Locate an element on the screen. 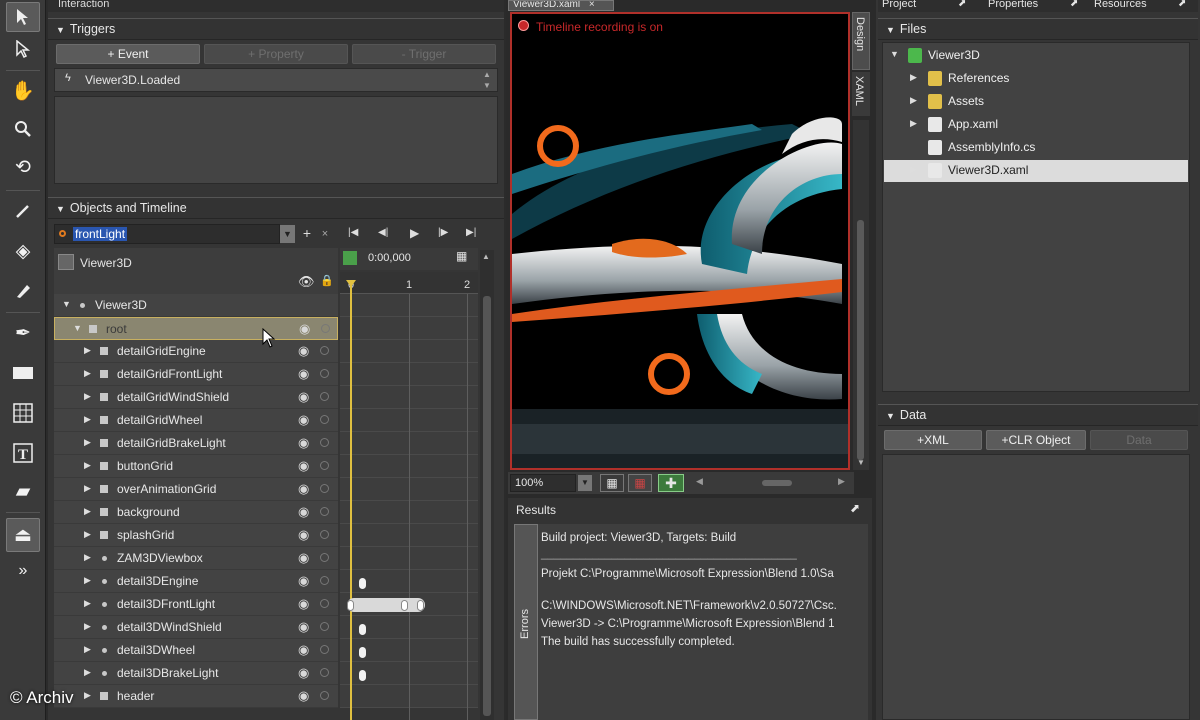  close-tab-icon: × is located at coordinates (592, 5).